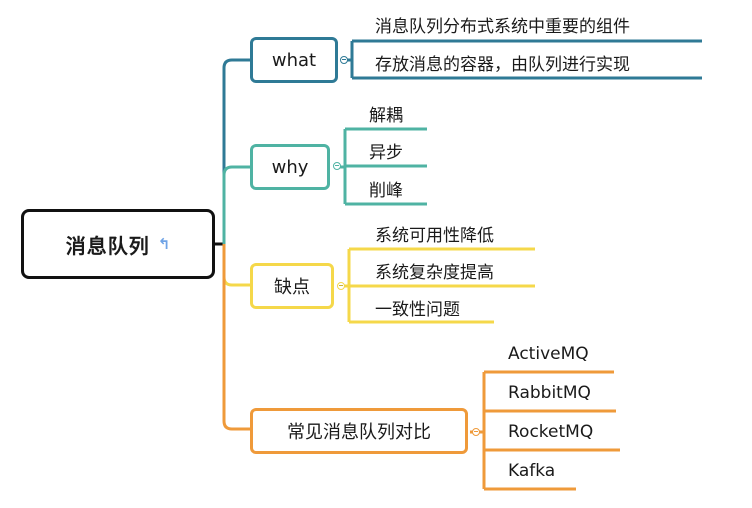 This screenshot has width=752, height=508. I want to click on leaf-compare-4: Kafka, so click(531, 471).